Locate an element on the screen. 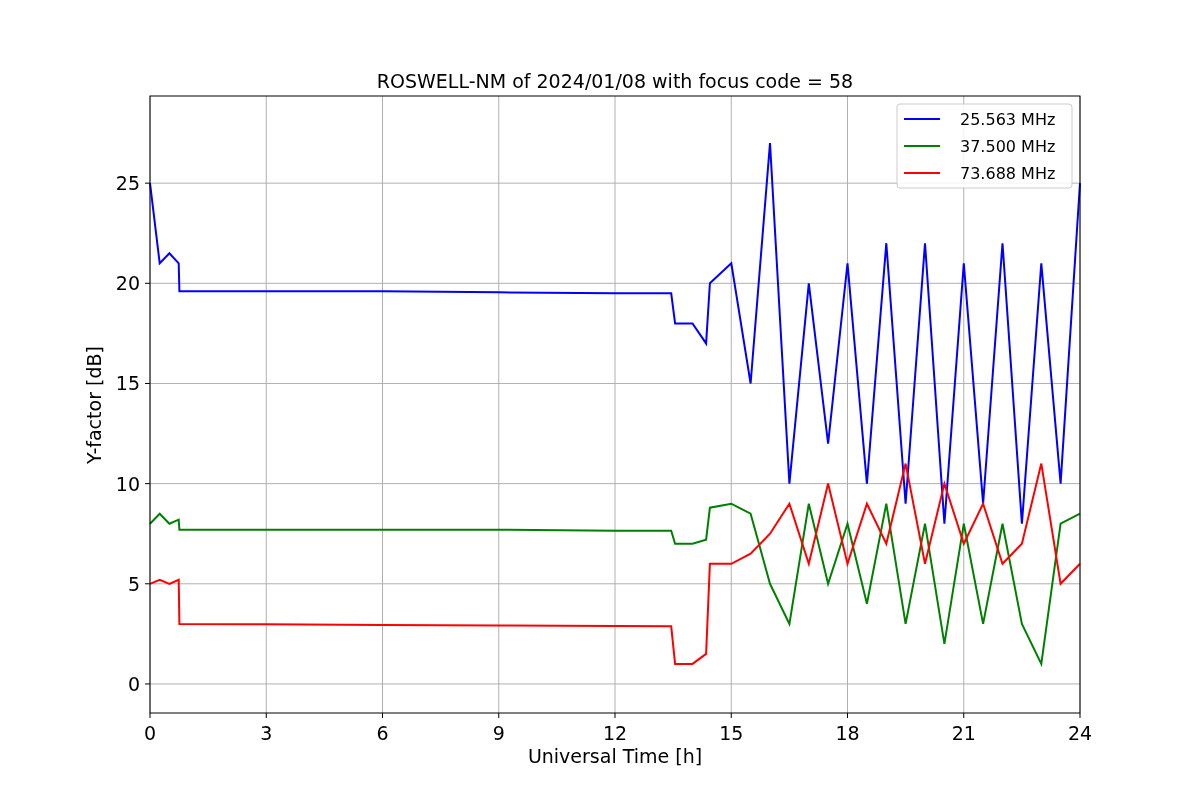 The height and width of the screenshot is (800, 1200). tick-label: 6 is located at coordinates (382, 733).